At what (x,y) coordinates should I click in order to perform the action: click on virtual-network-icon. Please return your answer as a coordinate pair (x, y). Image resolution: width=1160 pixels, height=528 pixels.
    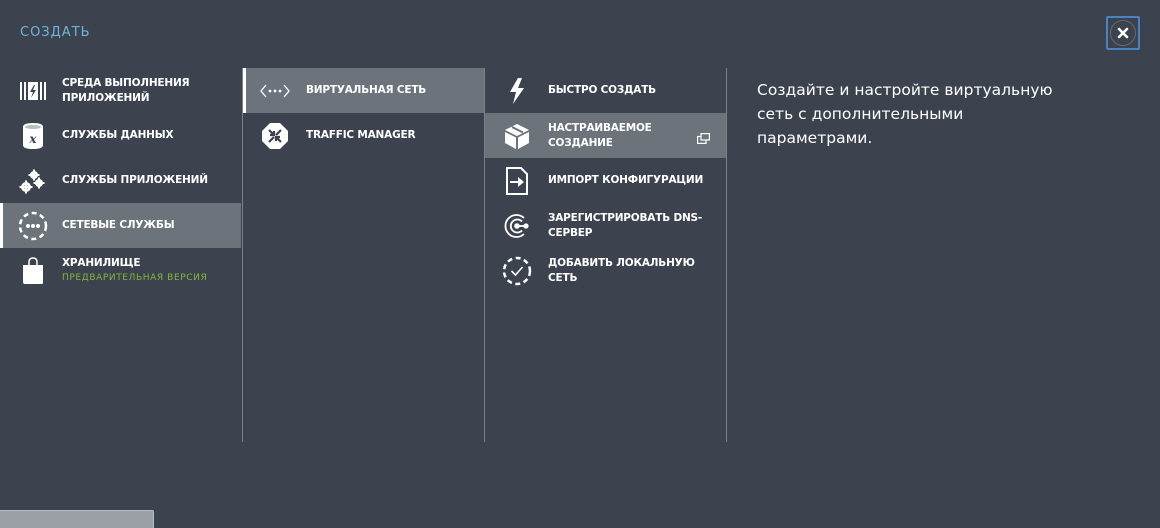
    Looking at the image, I should click on (275, 91).